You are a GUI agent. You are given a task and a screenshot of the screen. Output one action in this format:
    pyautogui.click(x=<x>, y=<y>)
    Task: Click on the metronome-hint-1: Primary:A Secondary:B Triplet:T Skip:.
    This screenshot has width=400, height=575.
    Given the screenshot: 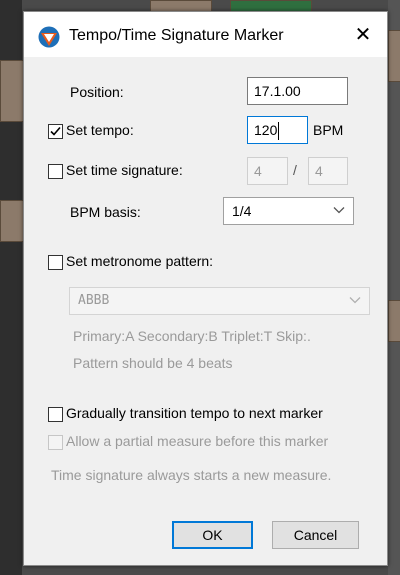 What is the action you would take?
    pyautogui.click(x=192, y=336)
    